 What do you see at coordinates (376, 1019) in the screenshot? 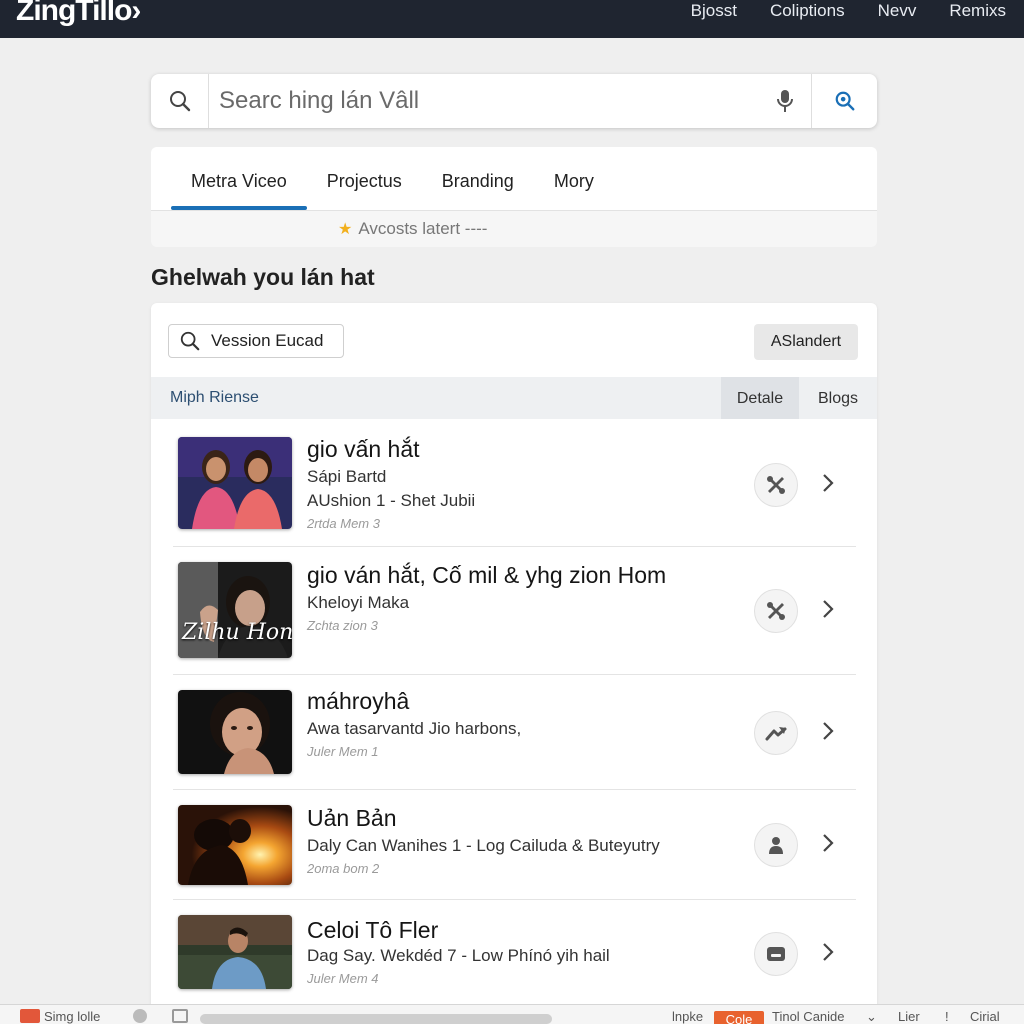
I see `taskbar-progress-bar` at bounding box center [376, 1019].